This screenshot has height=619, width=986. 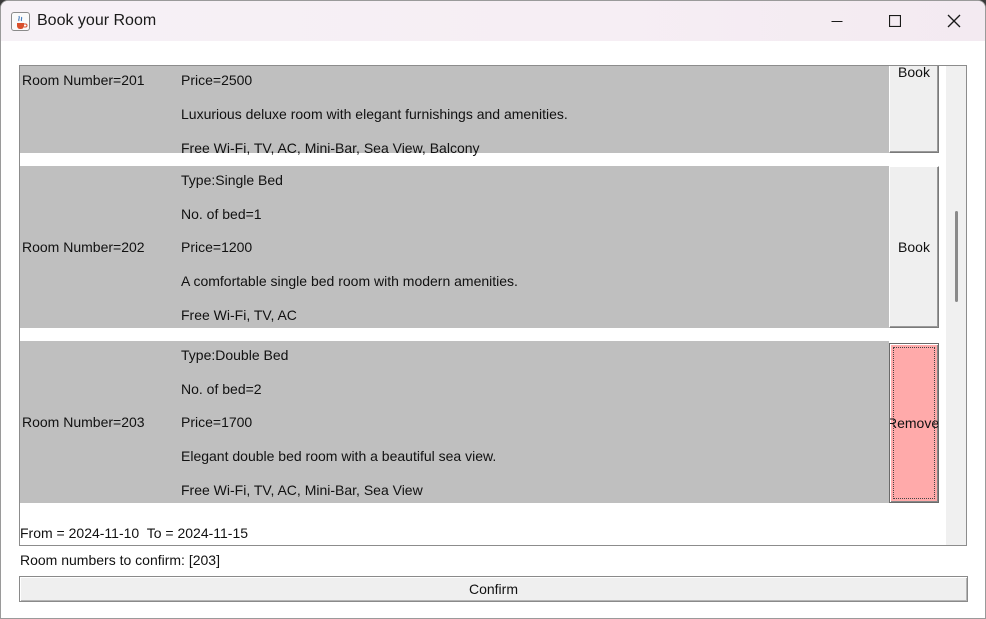 I want to click on remove-button-203: Remove, so click(x=914, y=423).